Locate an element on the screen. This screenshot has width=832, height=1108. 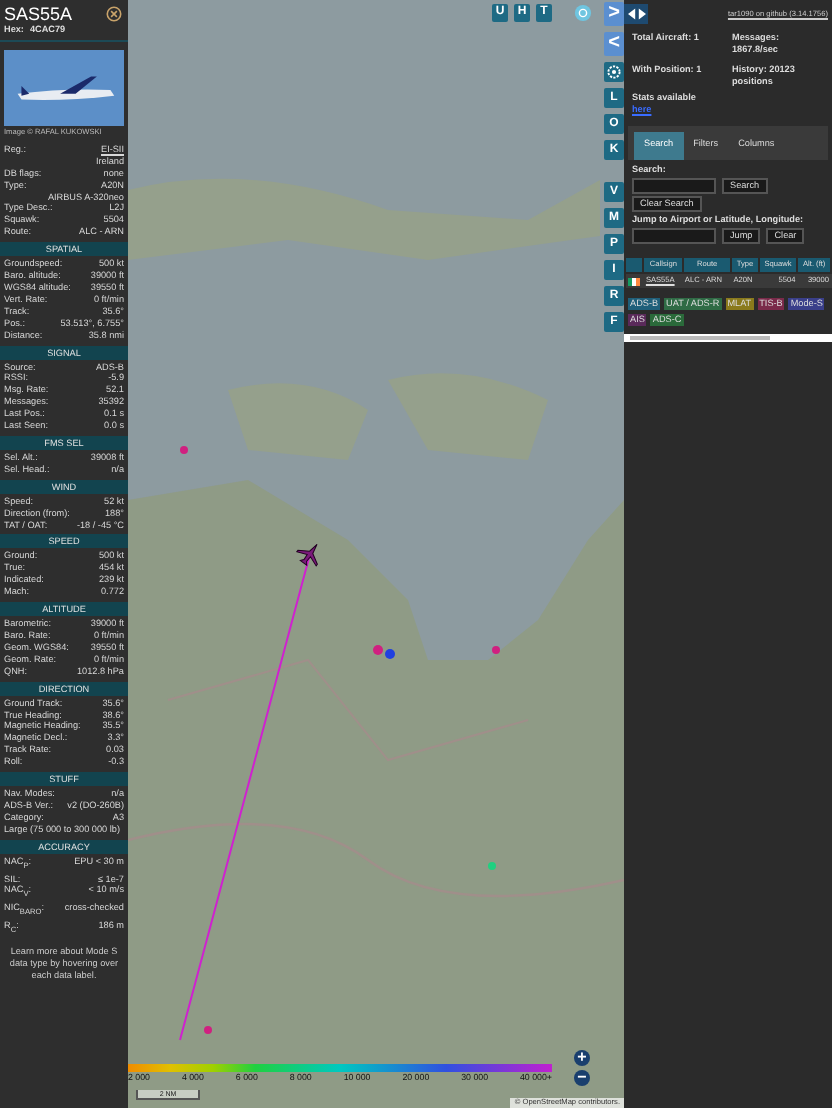
search-field is located at coordinates (674, 186).